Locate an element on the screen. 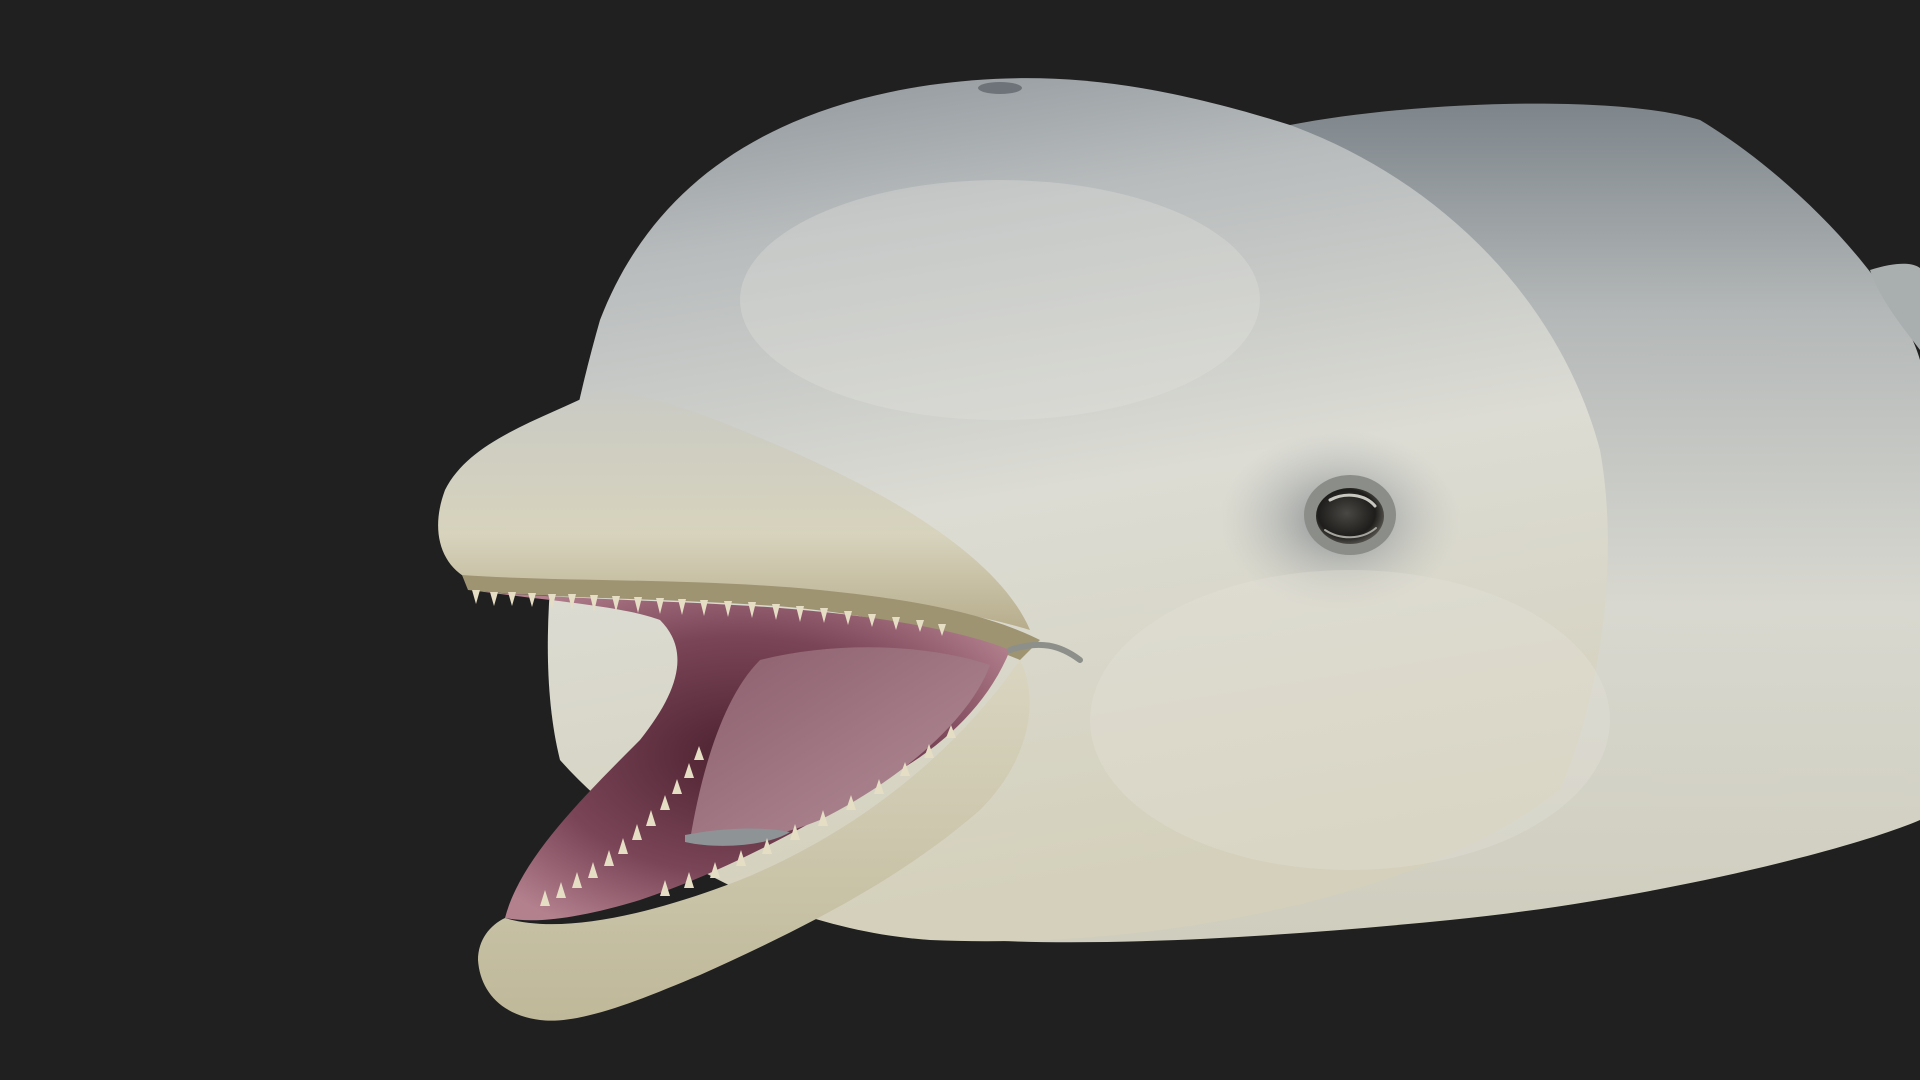 The image size is (1920, 1080). blowhole is located at coordinates (1000, 88).